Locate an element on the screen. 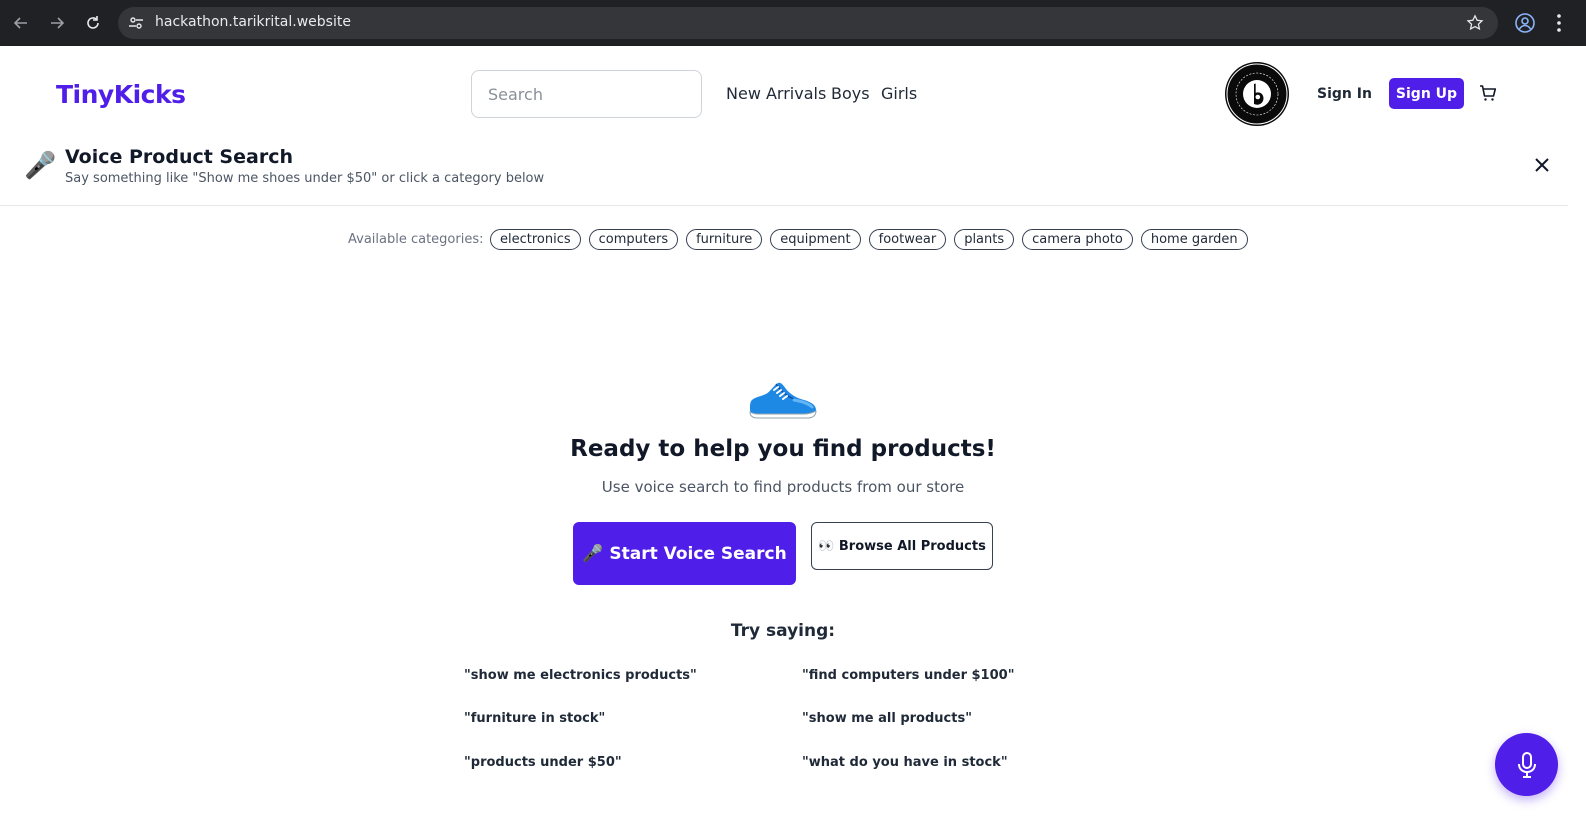 This screenshot has width=1586, height=828. site-logo: TinyKicks is located at coordinates (121, 94).